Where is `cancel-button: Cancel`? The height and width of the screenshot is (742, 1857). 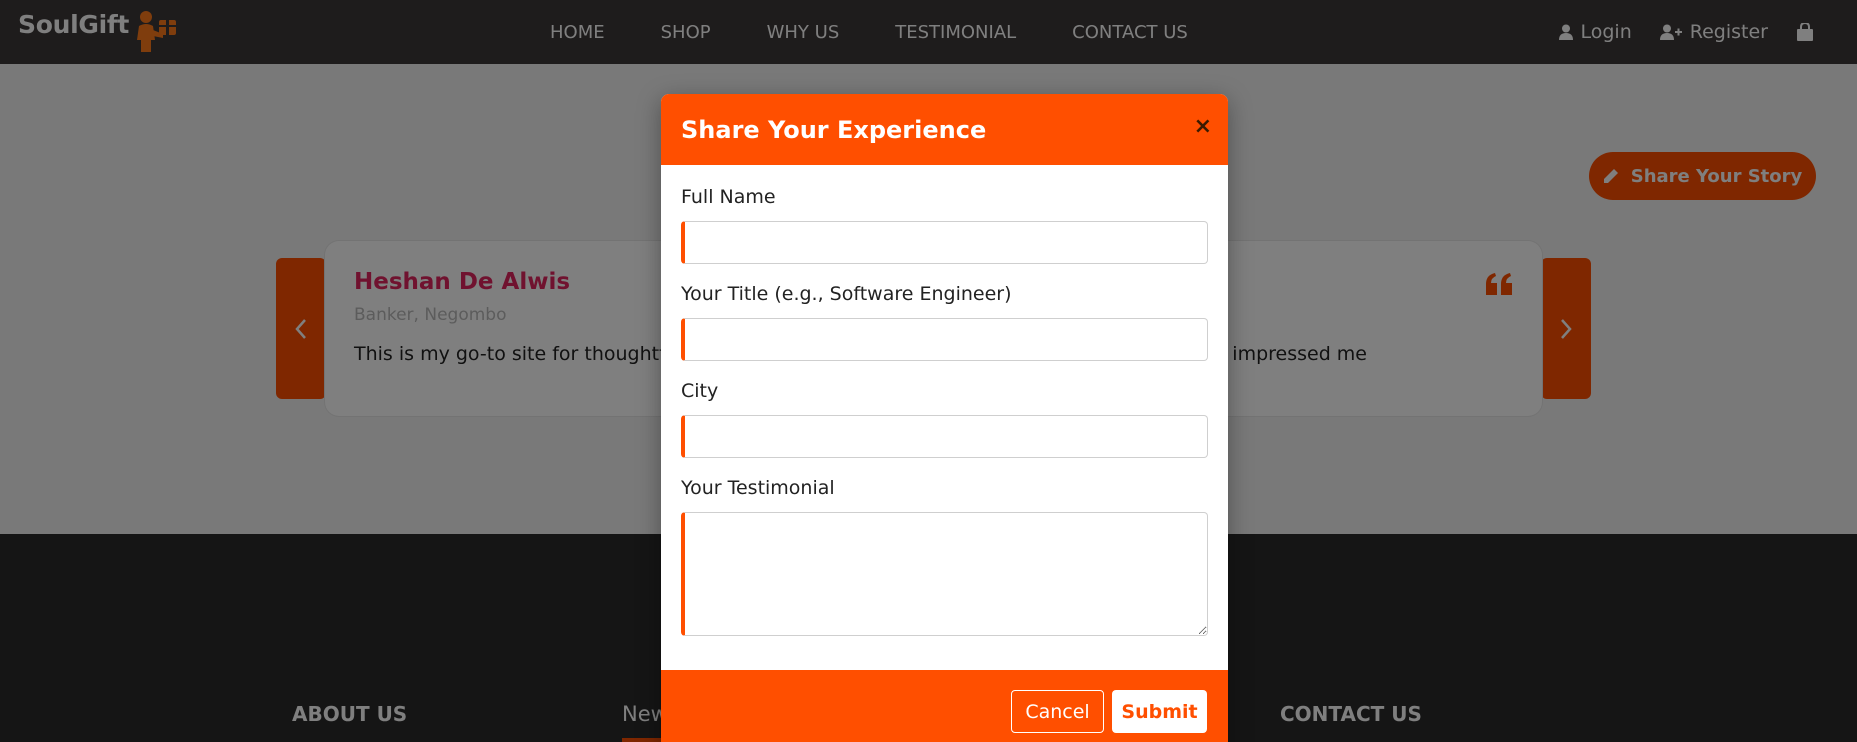 cancel-button: Cancel is located at coordinates (1057, 711).